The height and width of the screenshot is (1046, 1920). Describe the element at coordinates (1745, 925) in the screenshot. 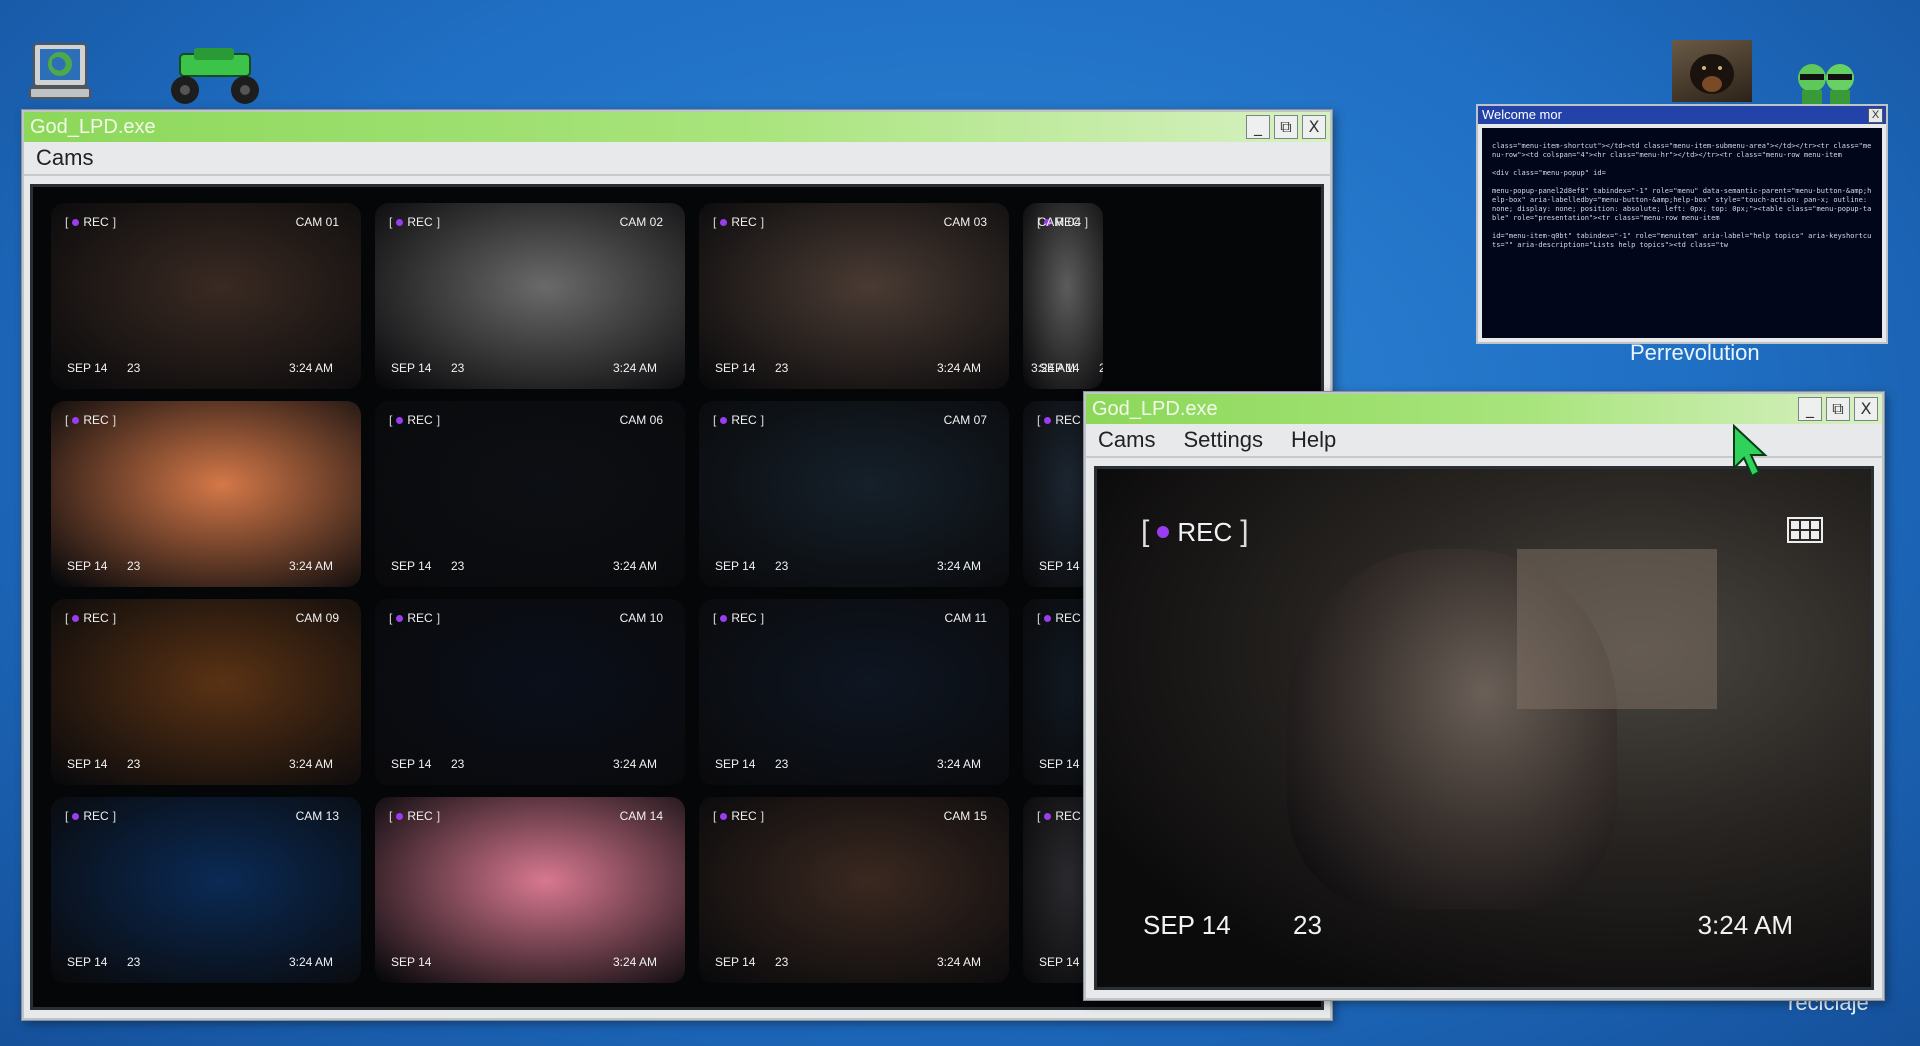

I see `feed-time: 3:24 AM` at that location.